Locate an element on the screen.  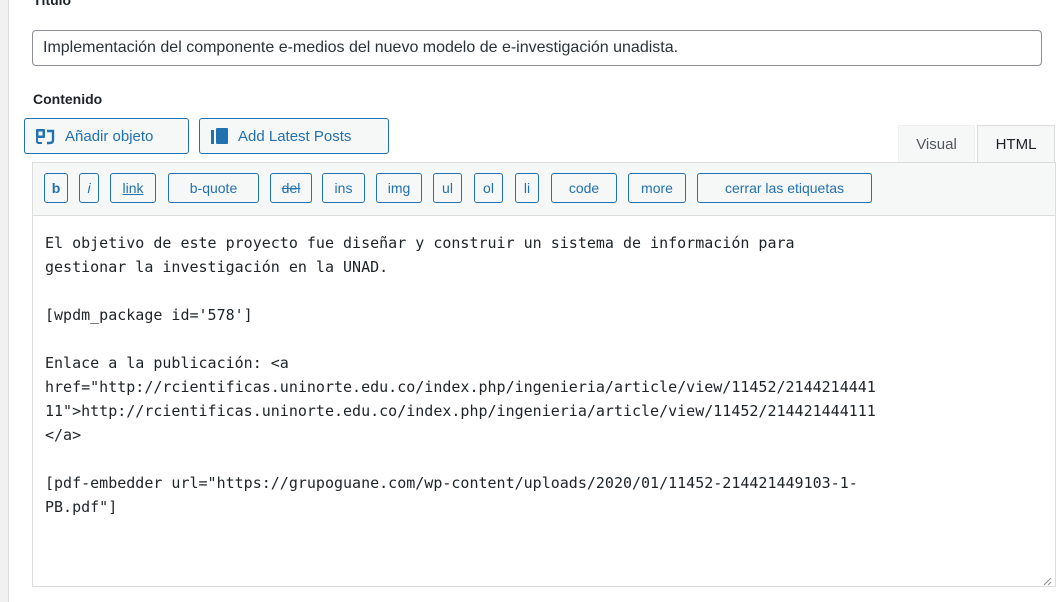
add-latest-posts-label: Add Latest Posts is located at coordinates (295, 136).